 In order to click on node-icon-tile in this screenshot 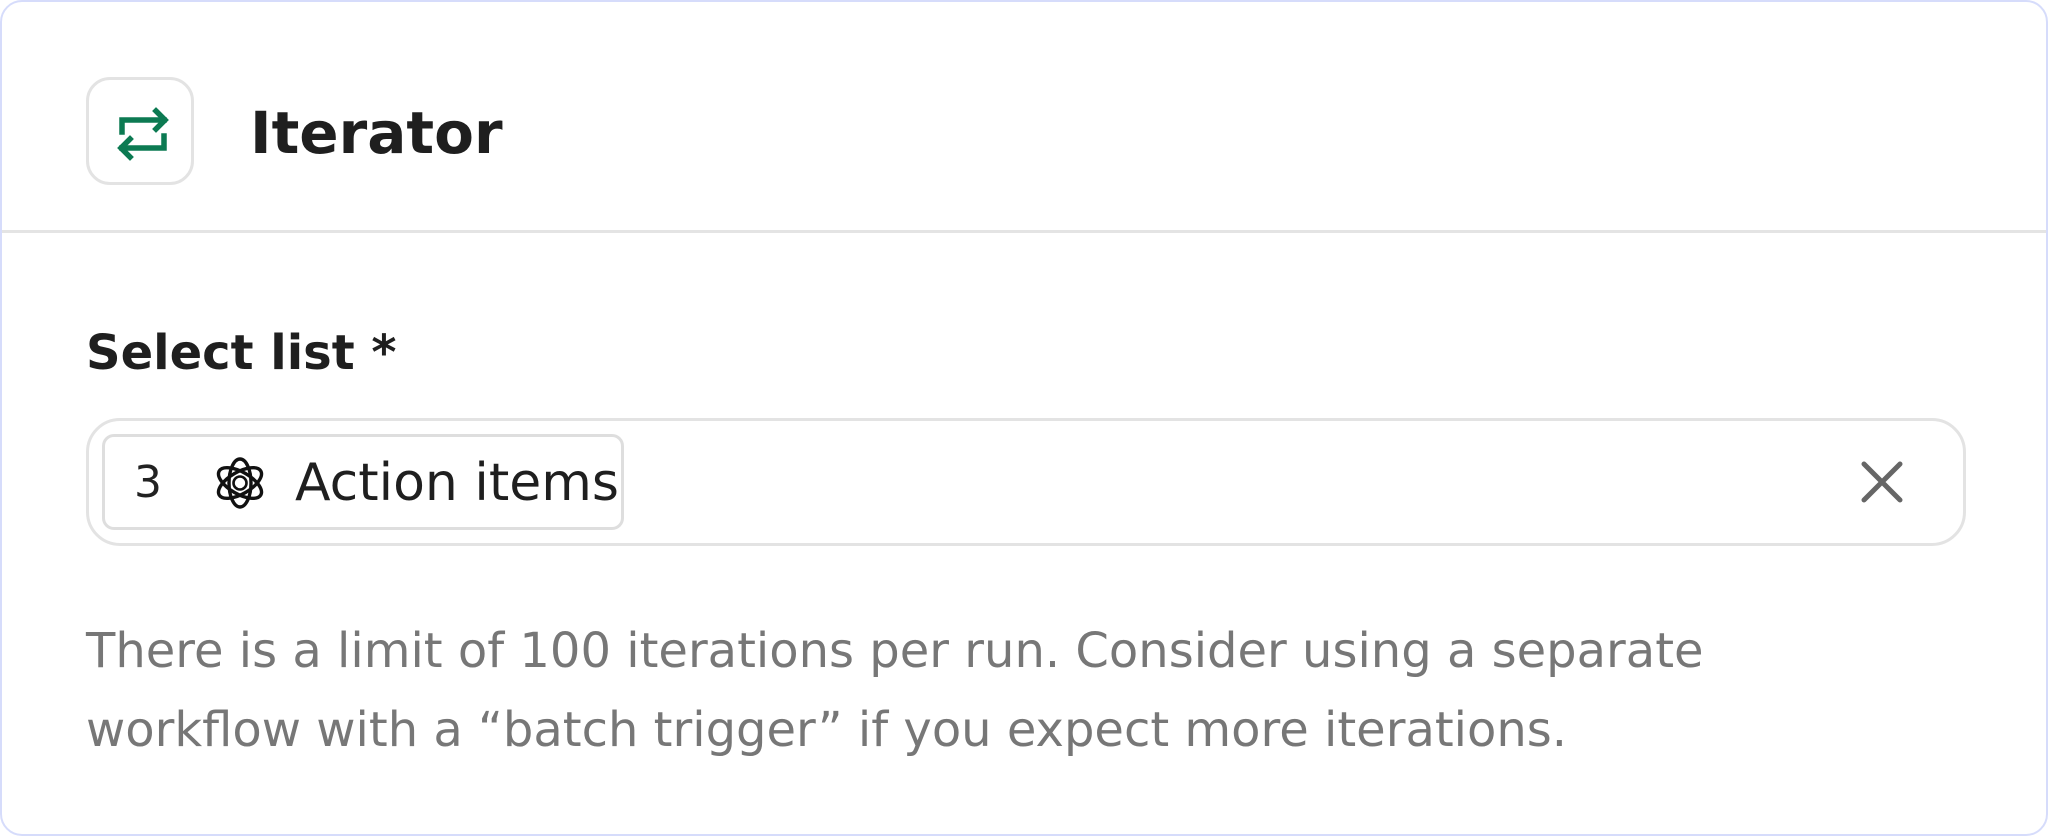, I will do `click(140, 131)`.